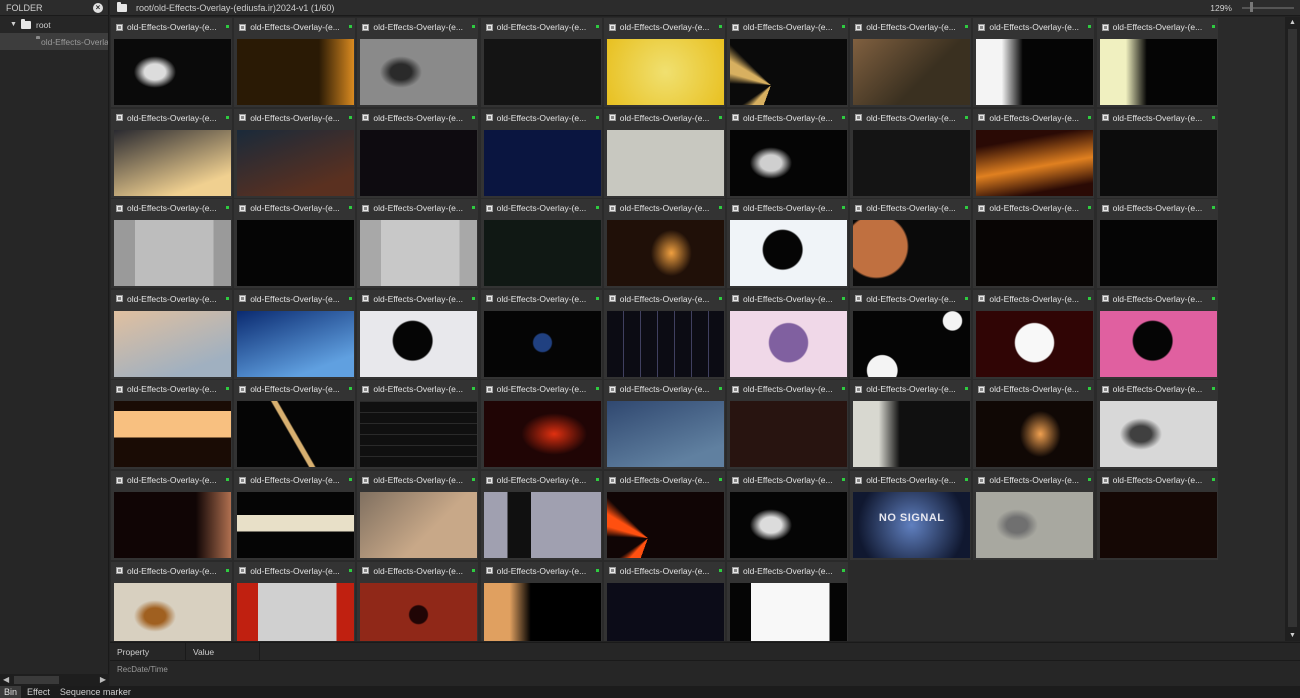  I want to click on folder-horizontal-scrollbar: ◀ ▶, so click(54, 680).